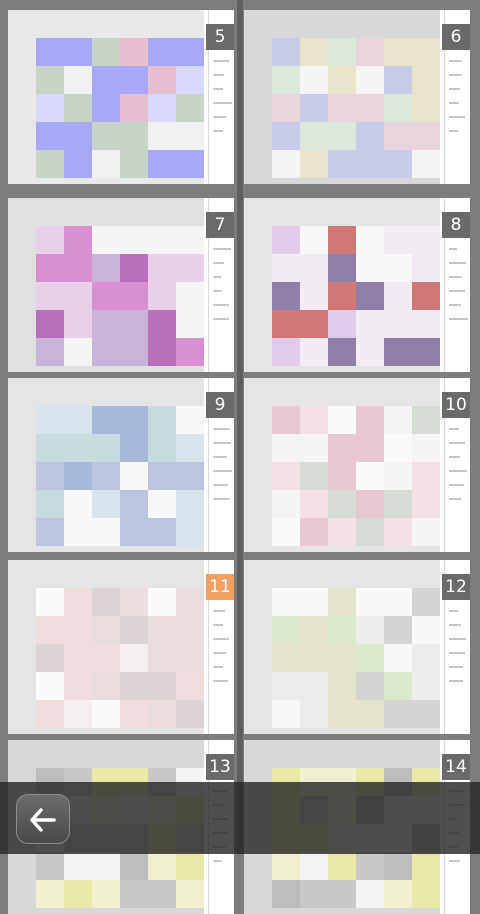 The width and height of the screenshot is (480, 914). I want to click on page-thumbnail: 6, so click(357, 97).